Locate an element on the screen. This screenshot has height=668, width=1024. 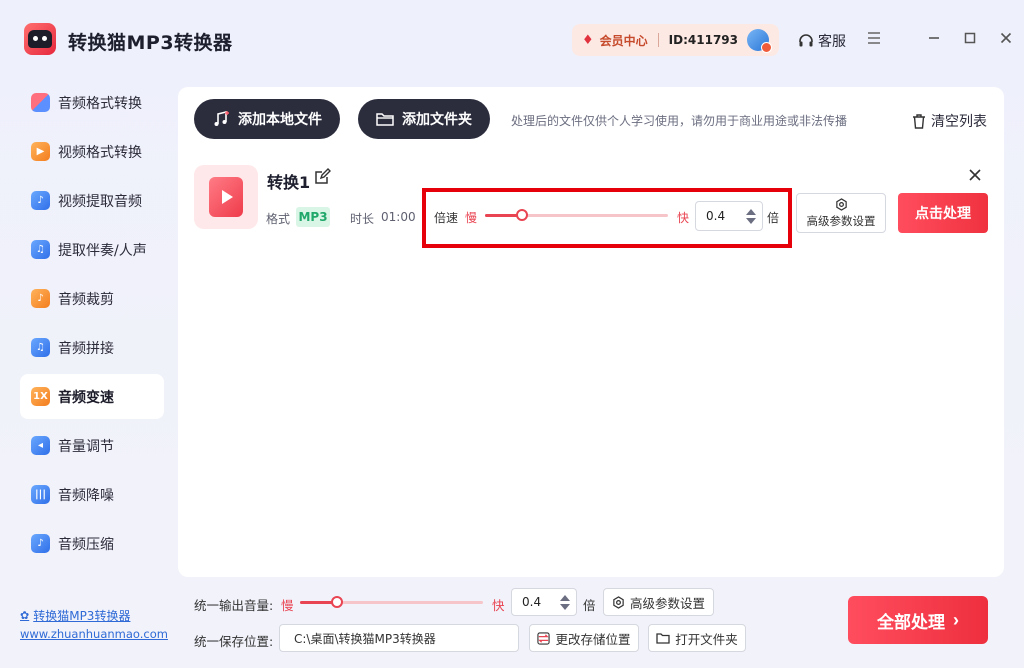
avatar is located at coordinates (759, 41).